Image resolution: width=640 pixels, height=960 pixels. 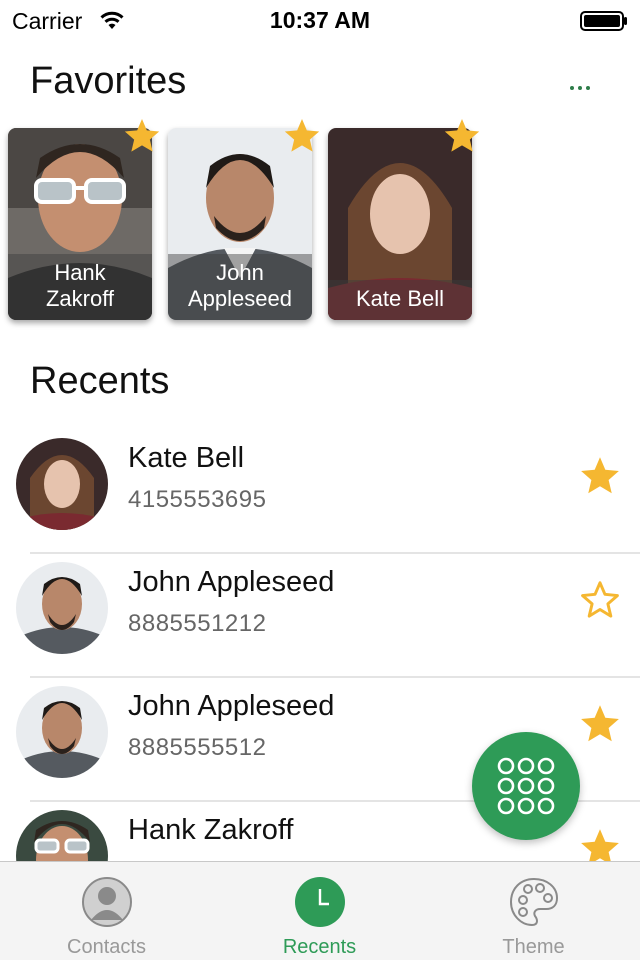 I want to click on status-time: 10:37 AM, so click(x=320, y=20).